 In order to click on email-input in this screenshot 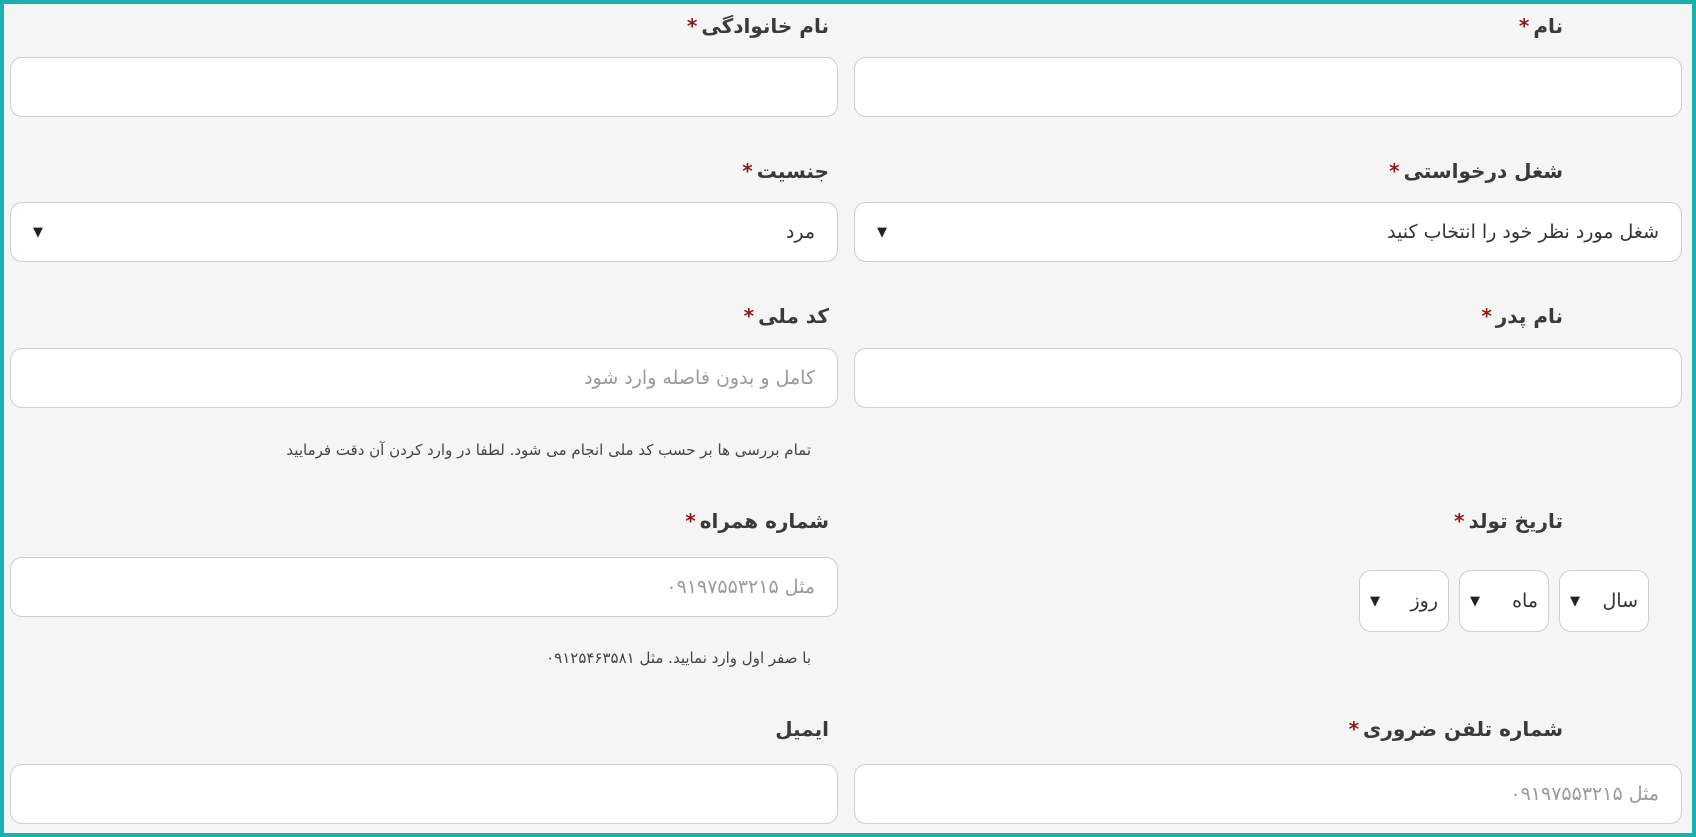, I will do `click(424, 794)`.